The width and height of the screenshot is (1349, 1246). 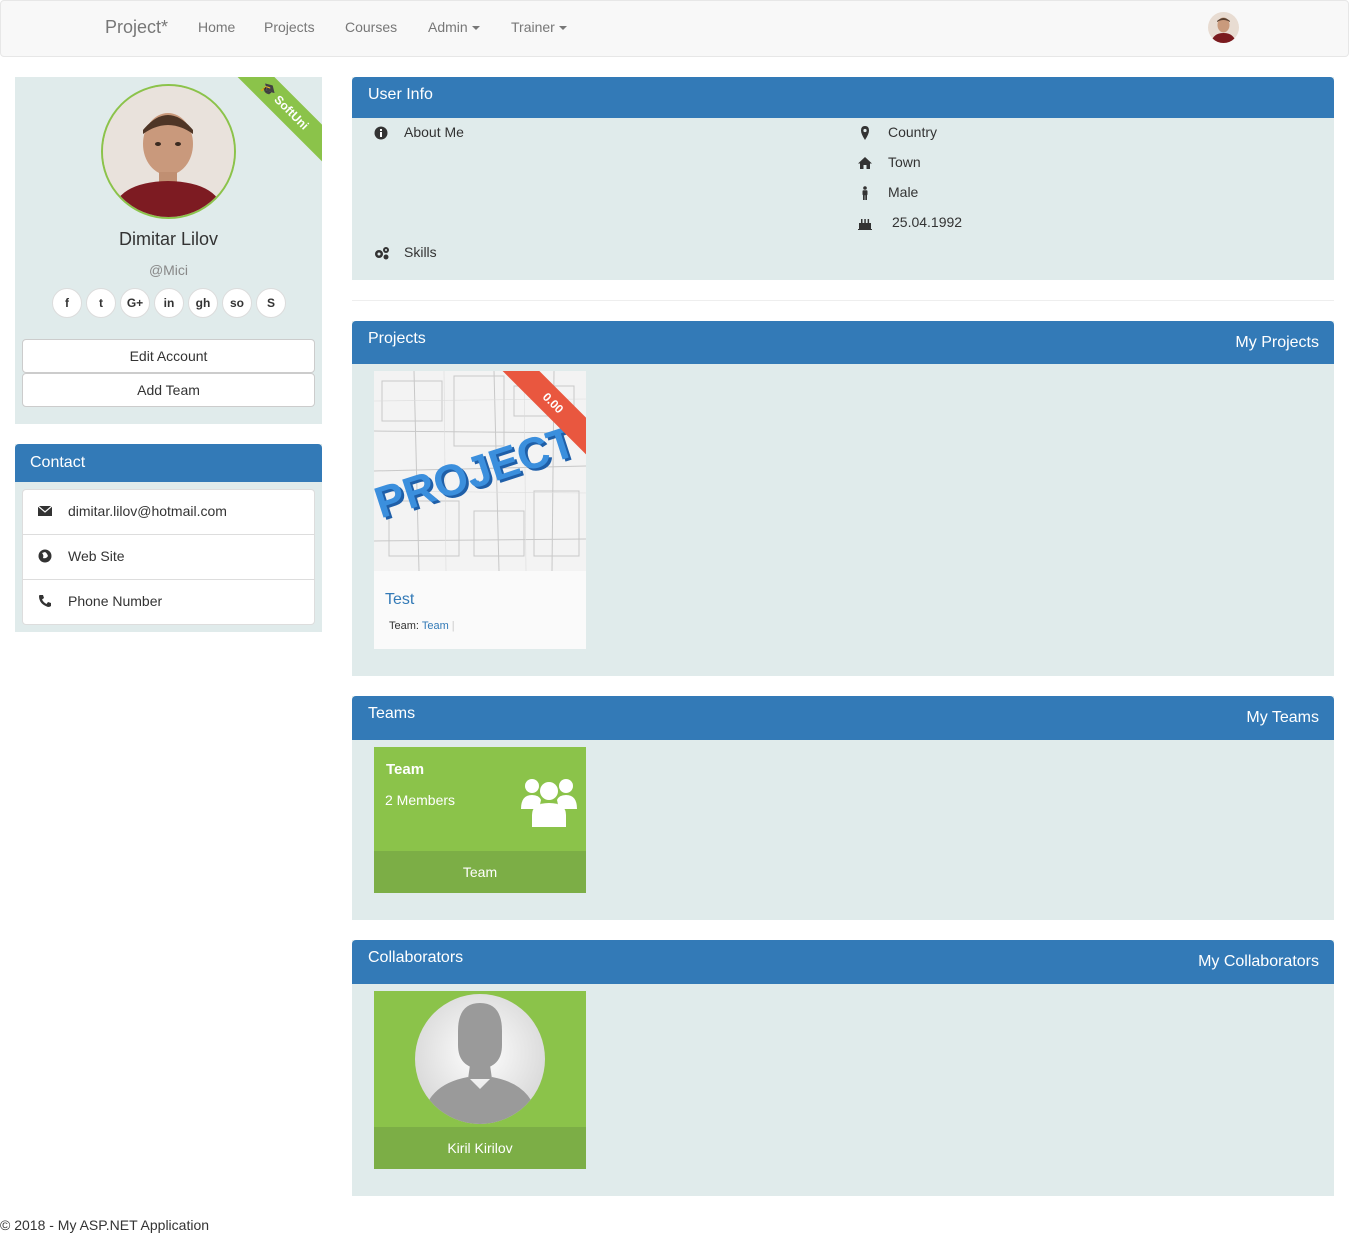 What do you see at coordinates (392, 713) in the screenshot?
I see `teams-title: Teams` at bounding box center [392, 713].